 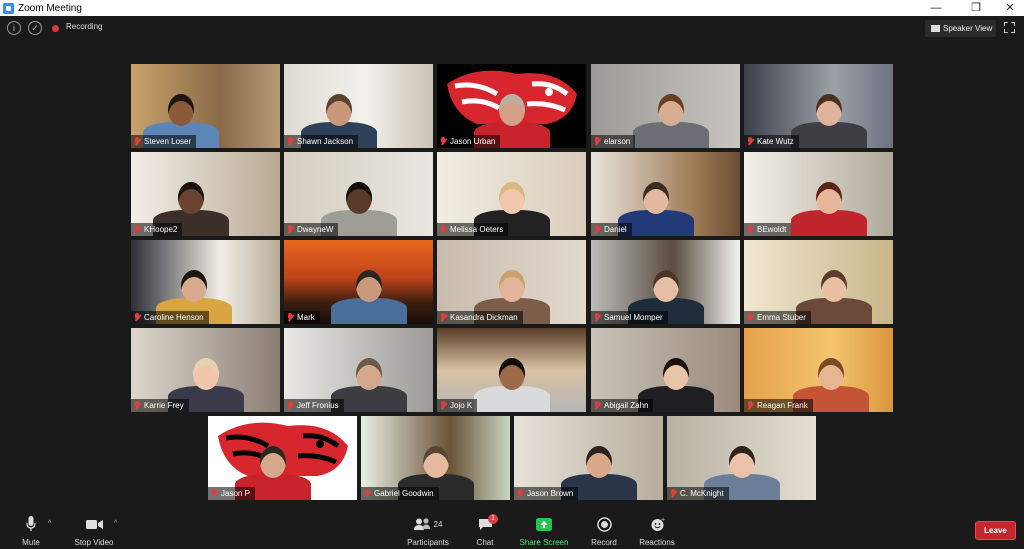 I want to click on window-titlebar: Zoom Meeting — ❐ ✕, so click(x=512, y=8).